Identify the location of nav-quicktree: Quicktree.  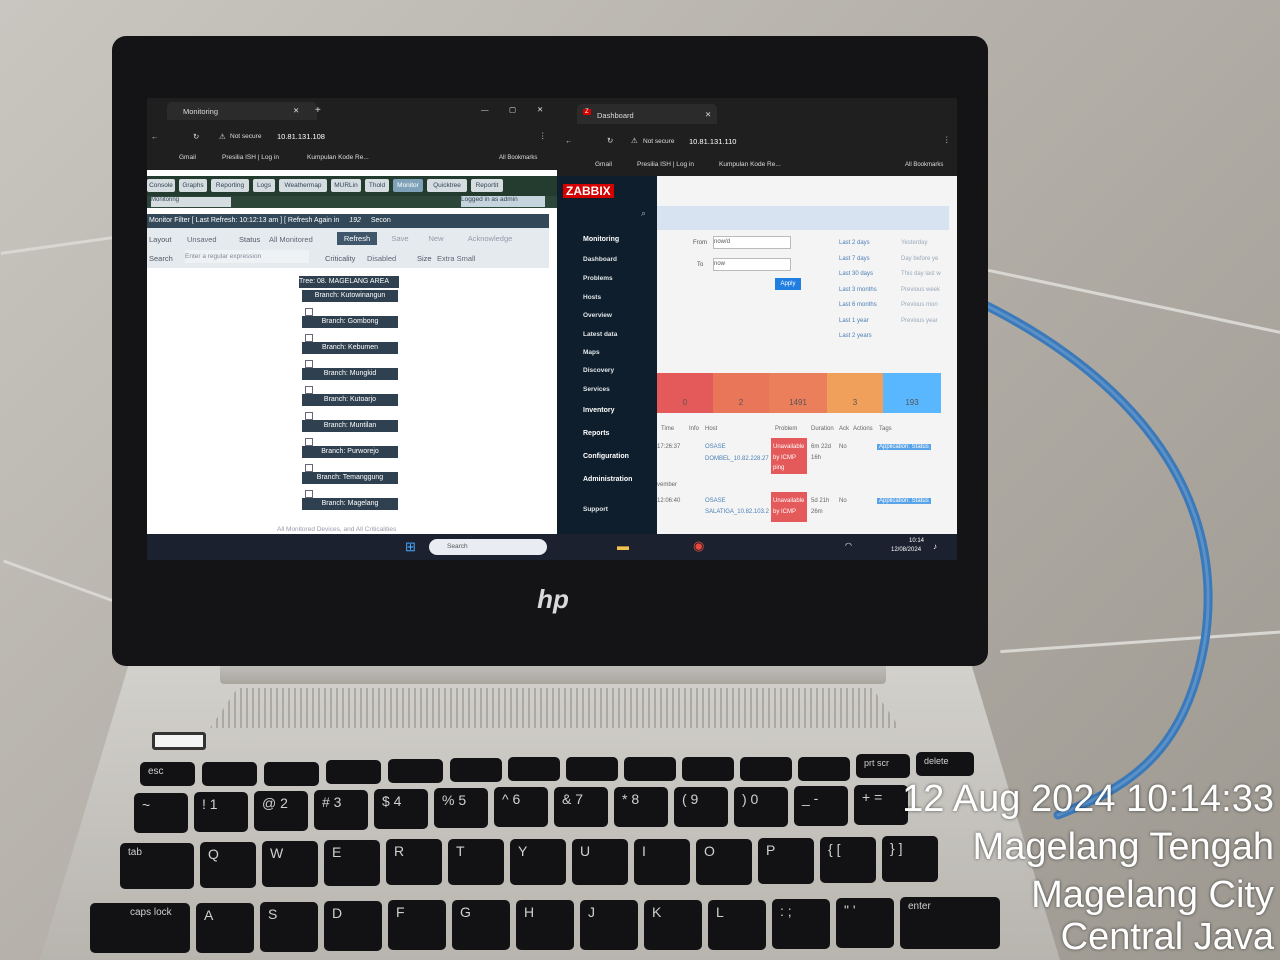
(447, 185).